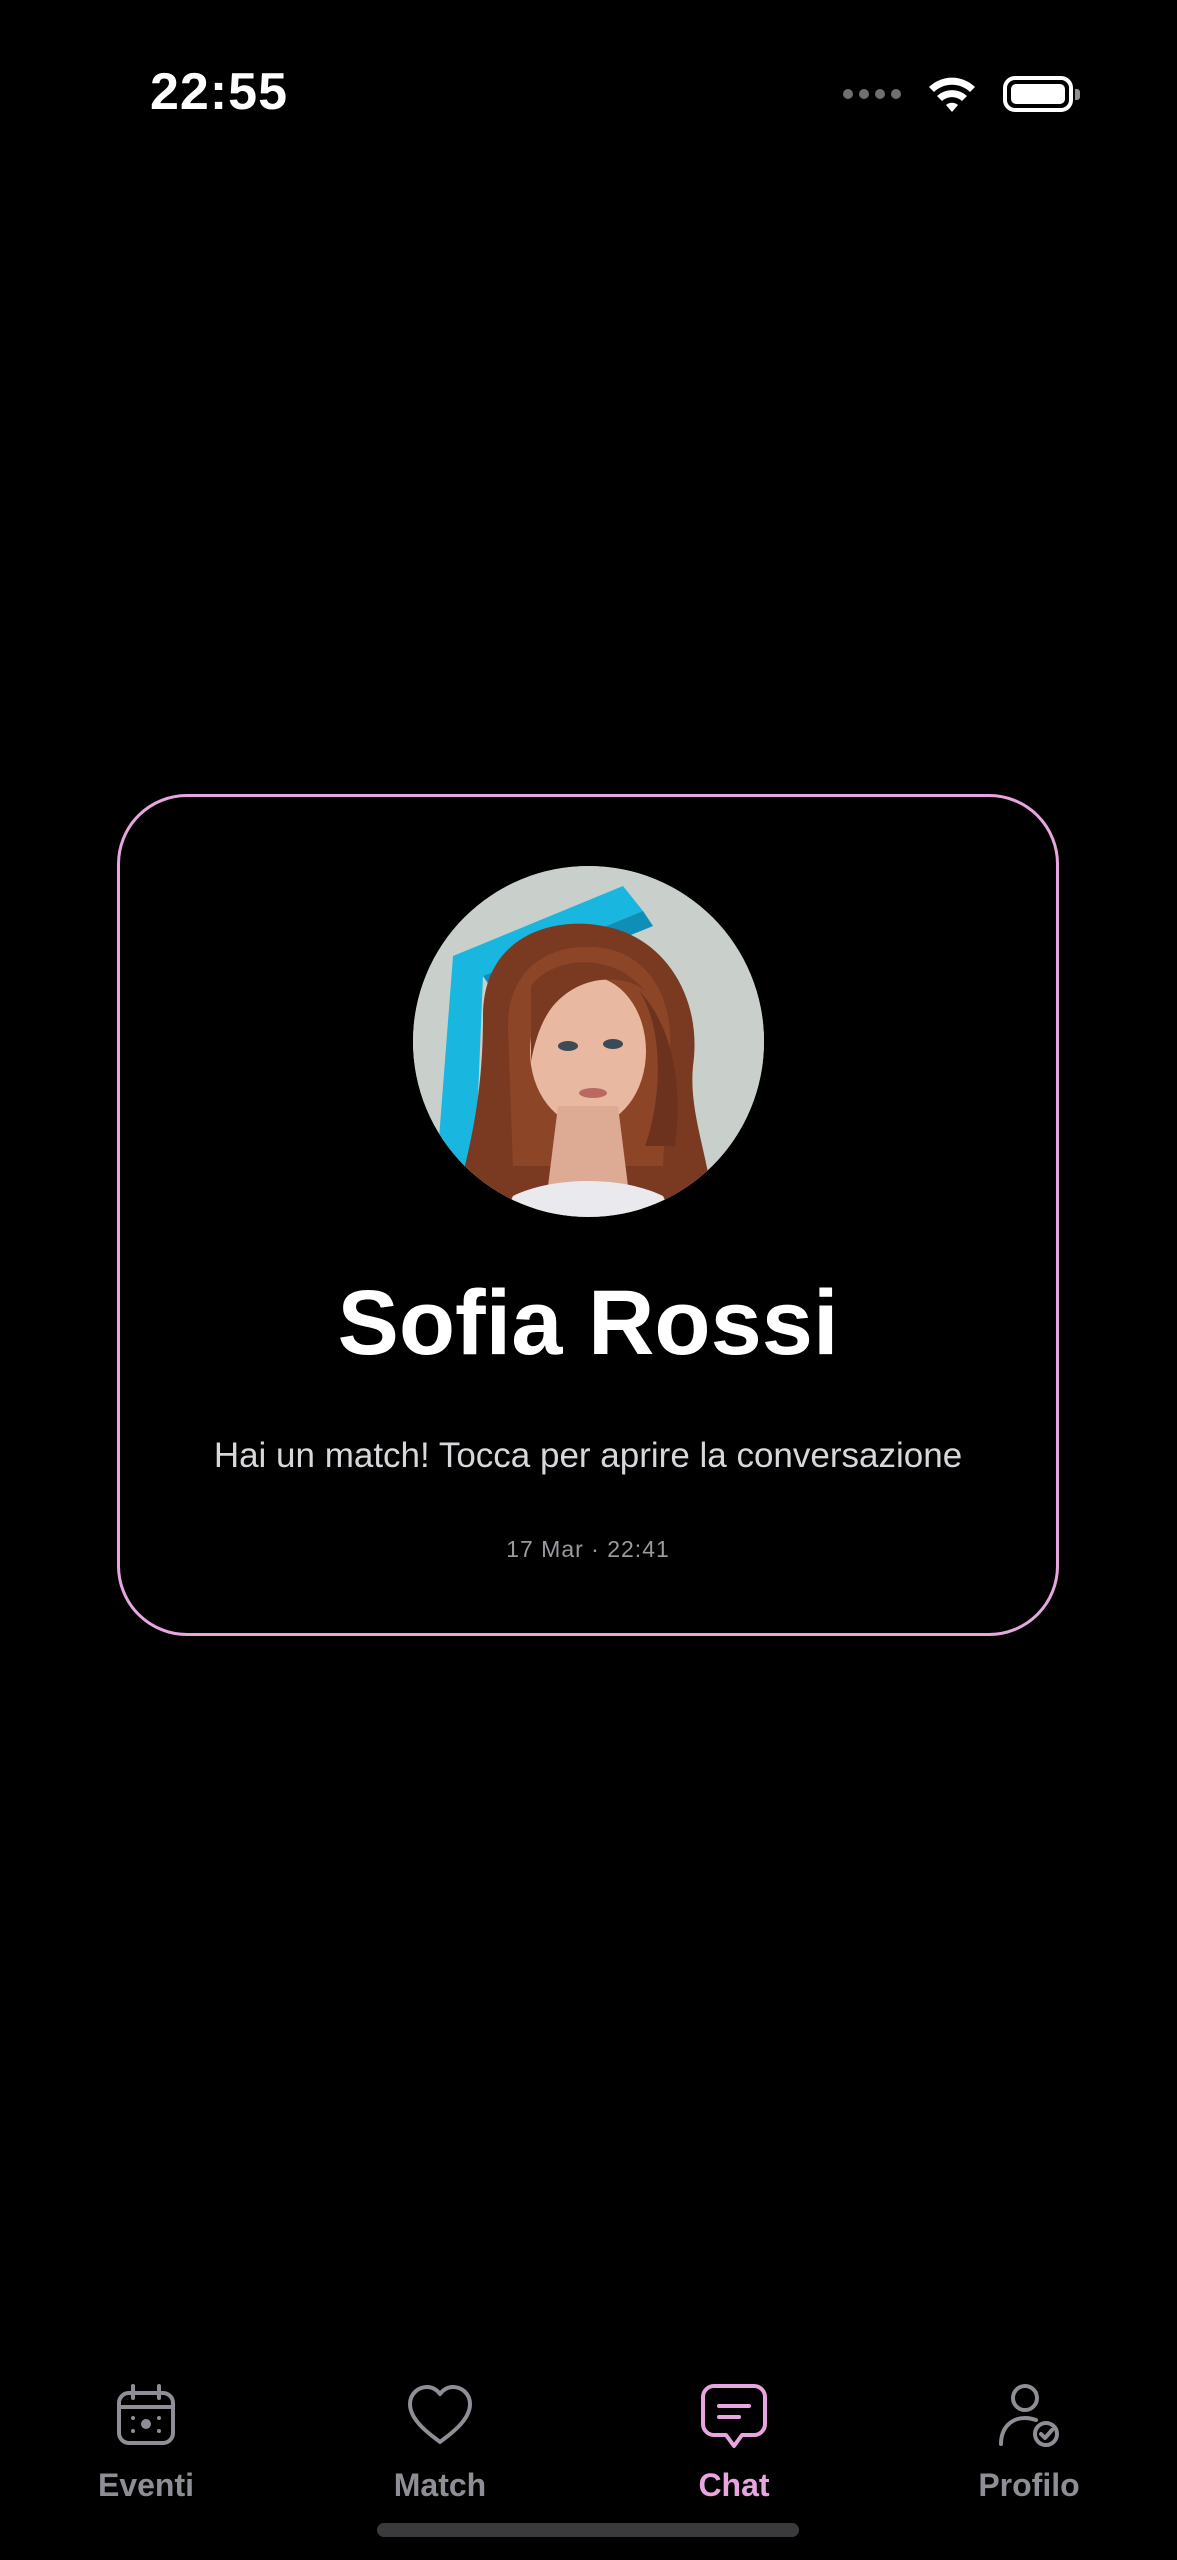 This screenshot has width=1177, height=2560. I want to click on tab-eventi: Eventi, so click(146, 2450).